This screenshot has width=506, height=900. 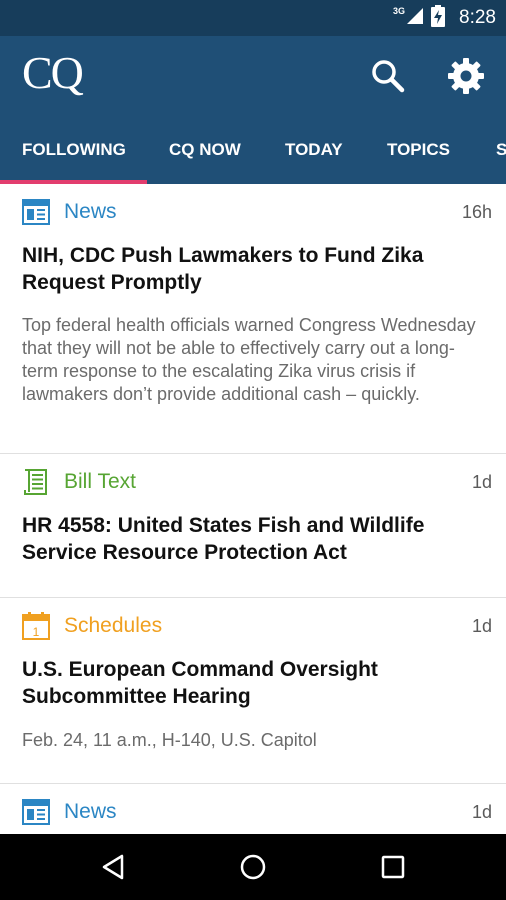 I want to click on feed-card-news: News 1d, so click(x=253, y=809).